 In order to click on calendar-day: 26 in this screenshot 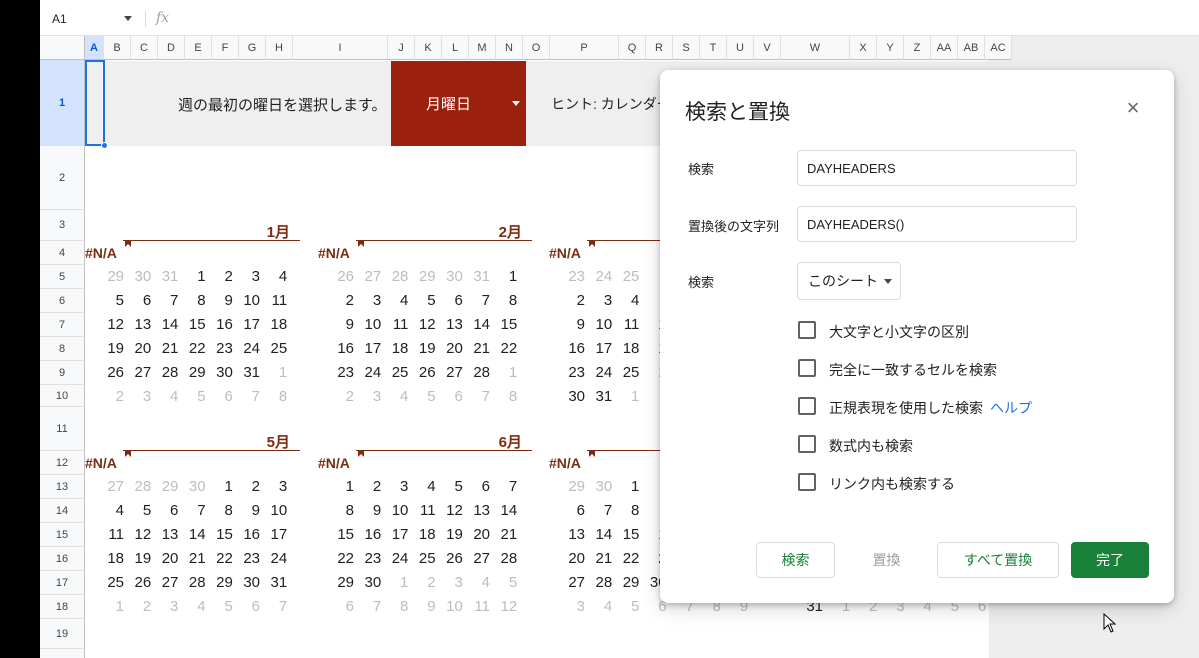, I will do `click(143, 582)`.